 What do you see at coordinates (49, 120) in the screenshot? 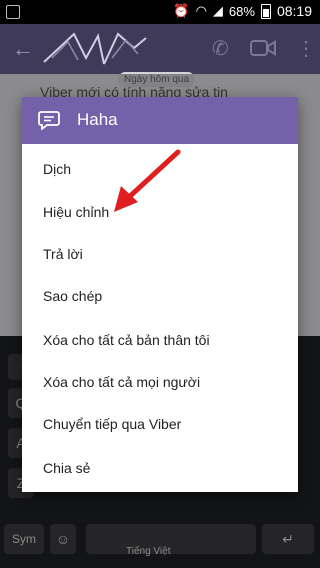
I see `message-bubble-icon` at bounding box center [49, 120].